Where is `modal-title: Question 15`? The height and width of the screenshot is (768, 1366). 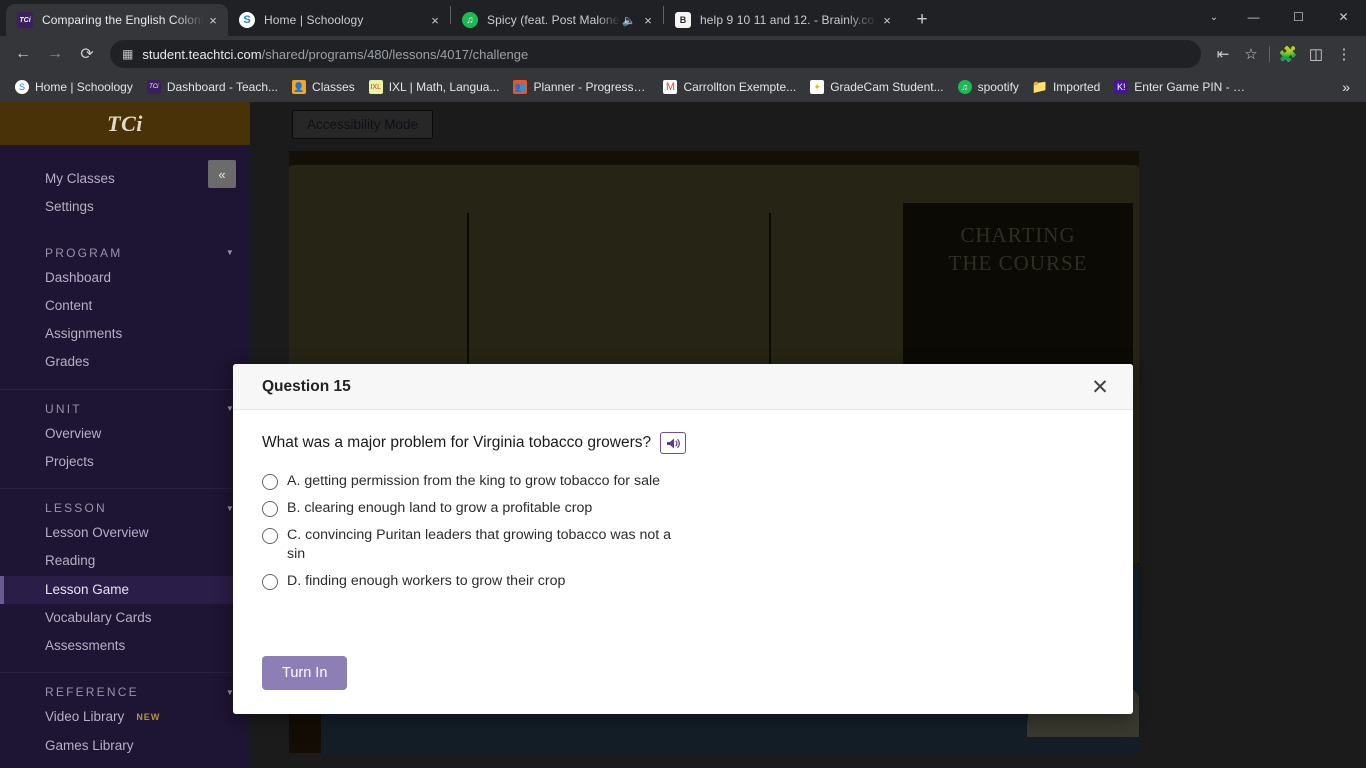
modal-title: Question 15 is located at coordinates (306, 386).